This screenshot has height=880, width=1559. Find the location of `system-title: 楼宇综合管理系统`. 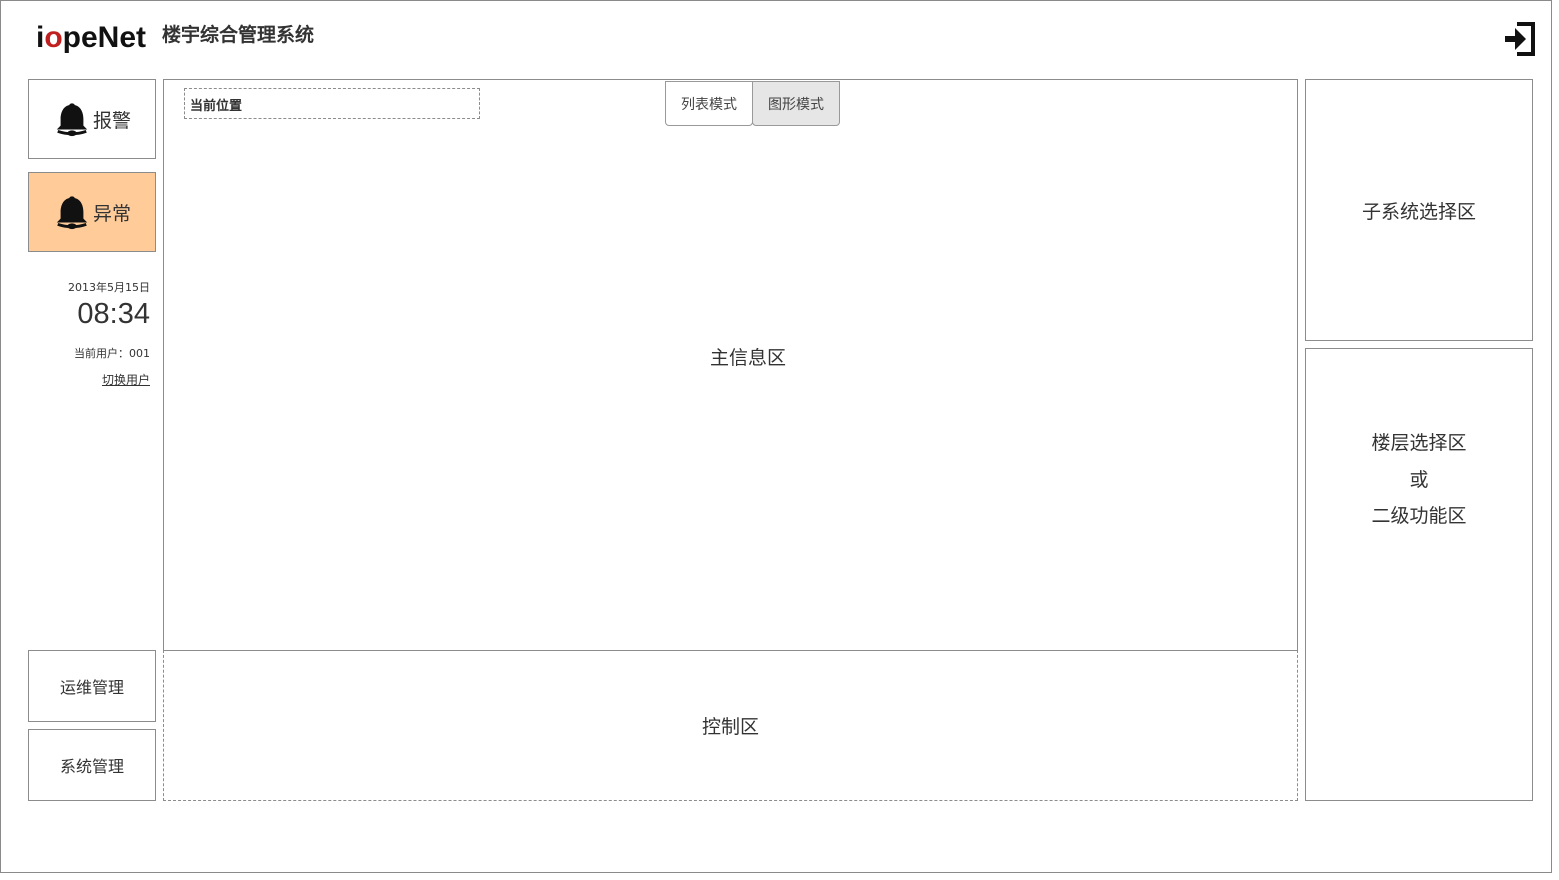

system-title: 楼宇综合管理系统 is located at coordinates (238, 35).